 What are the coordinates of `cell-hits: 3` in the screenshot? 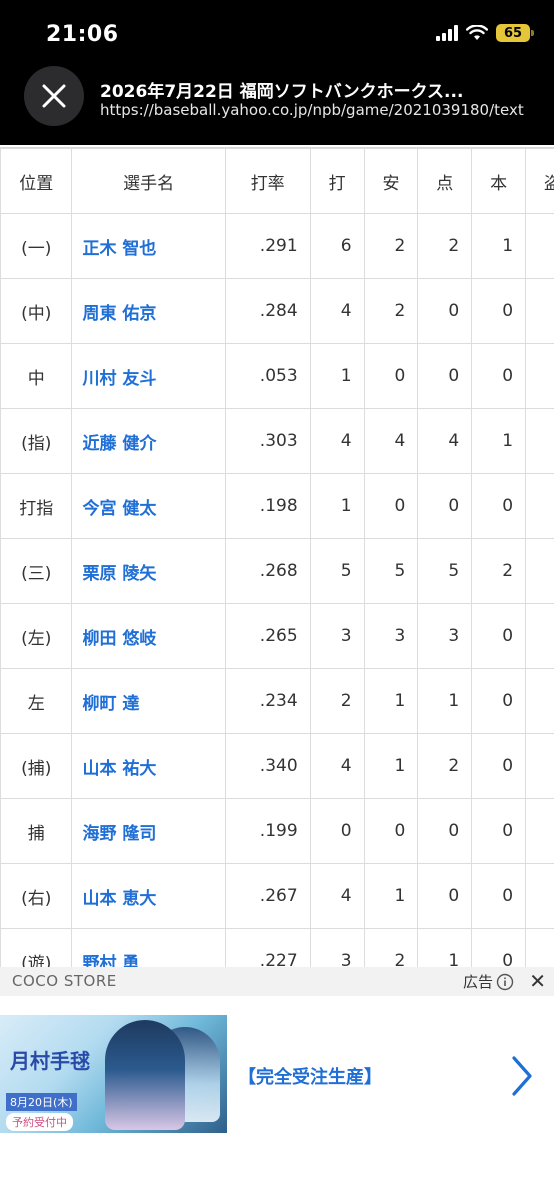 It's located at (391, 636).